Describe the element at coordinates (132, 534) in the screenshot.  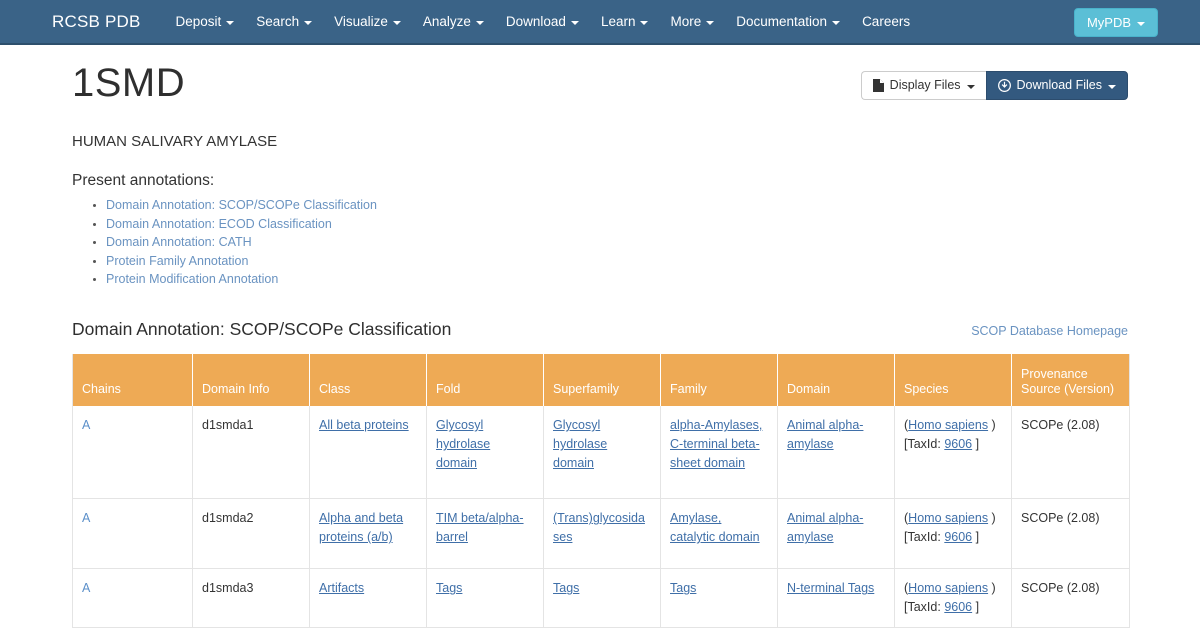
I see `cell-chains: A` at that location.